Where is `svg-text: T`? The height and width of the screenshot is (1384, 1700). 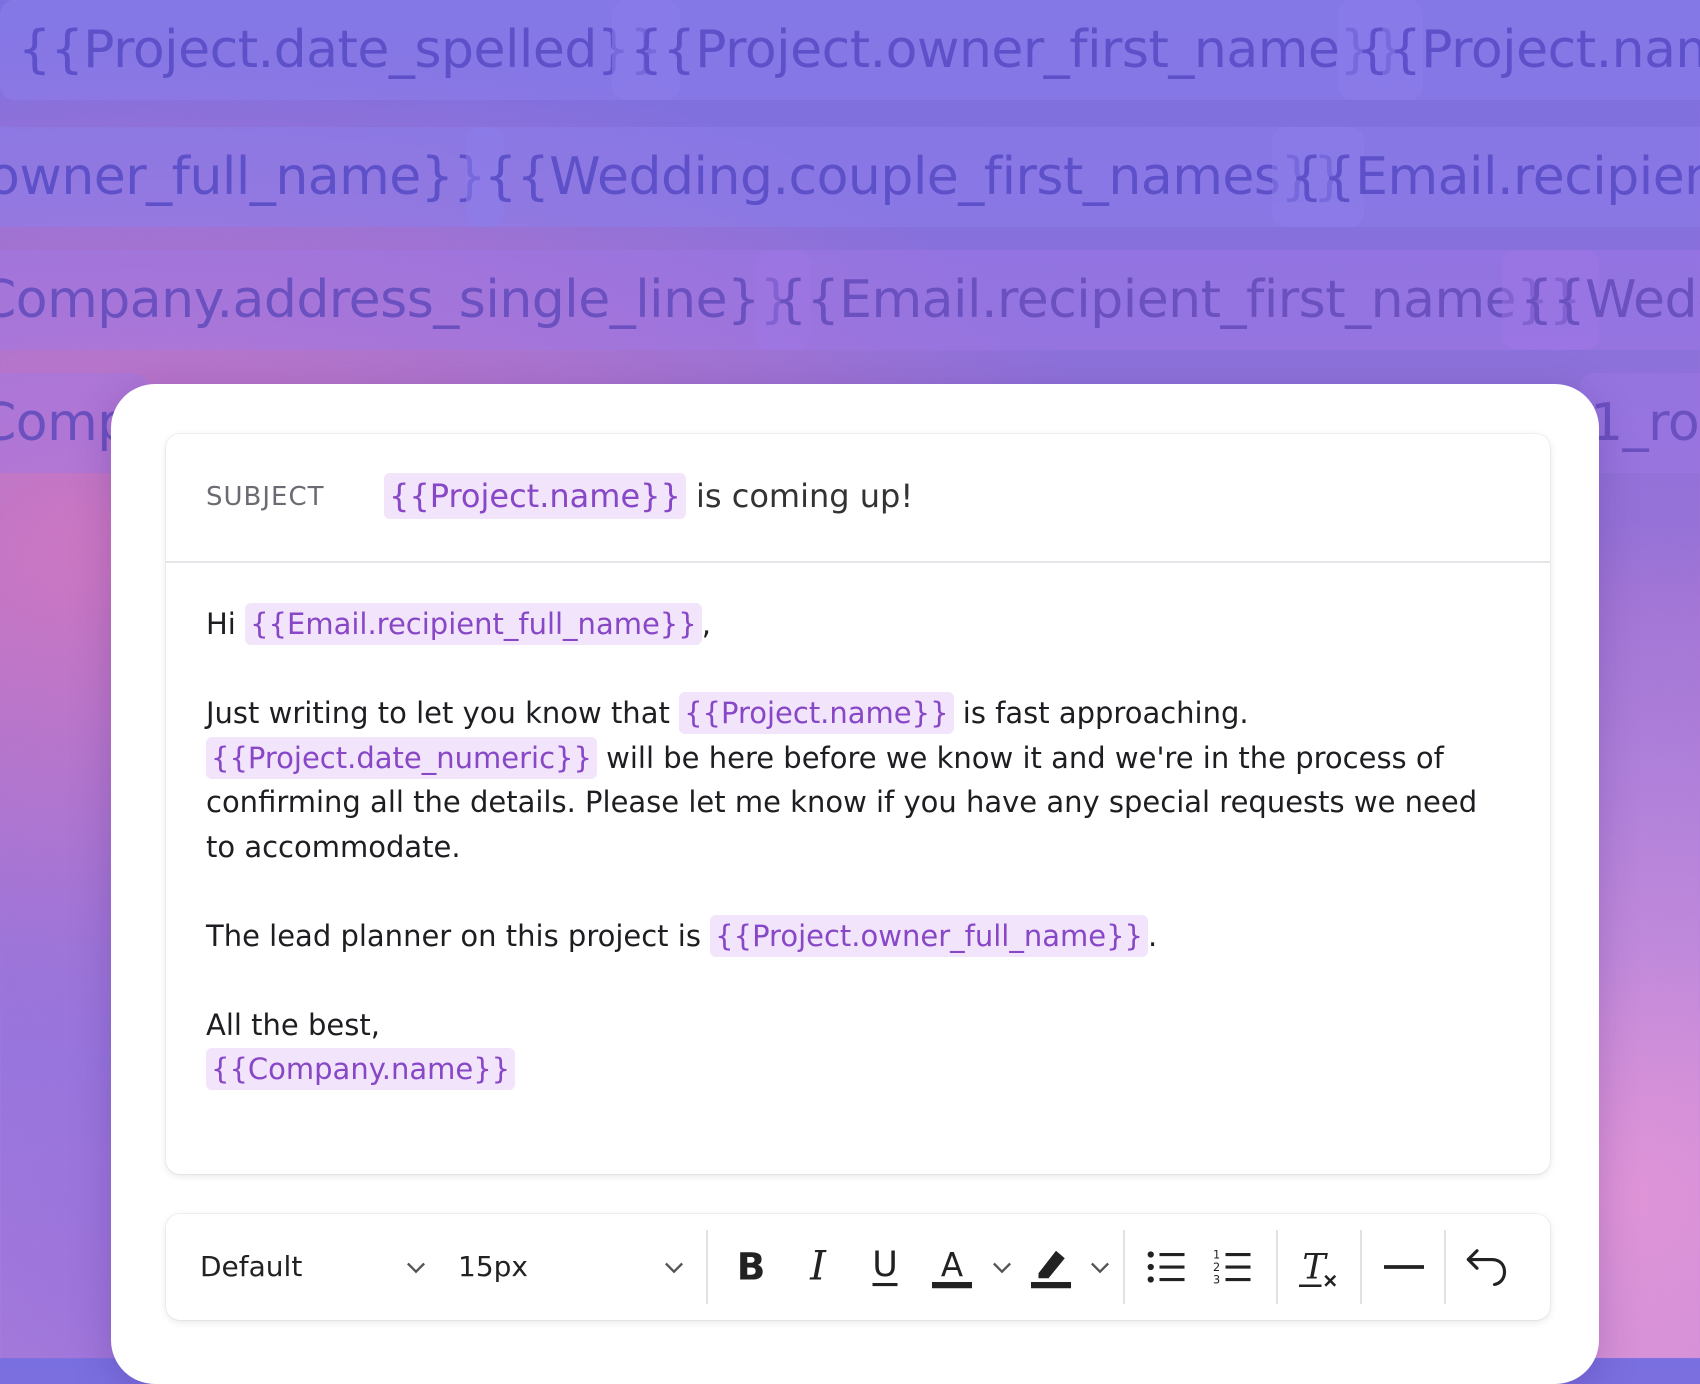
svg-text: T is located at coordinates (1315, 1267).